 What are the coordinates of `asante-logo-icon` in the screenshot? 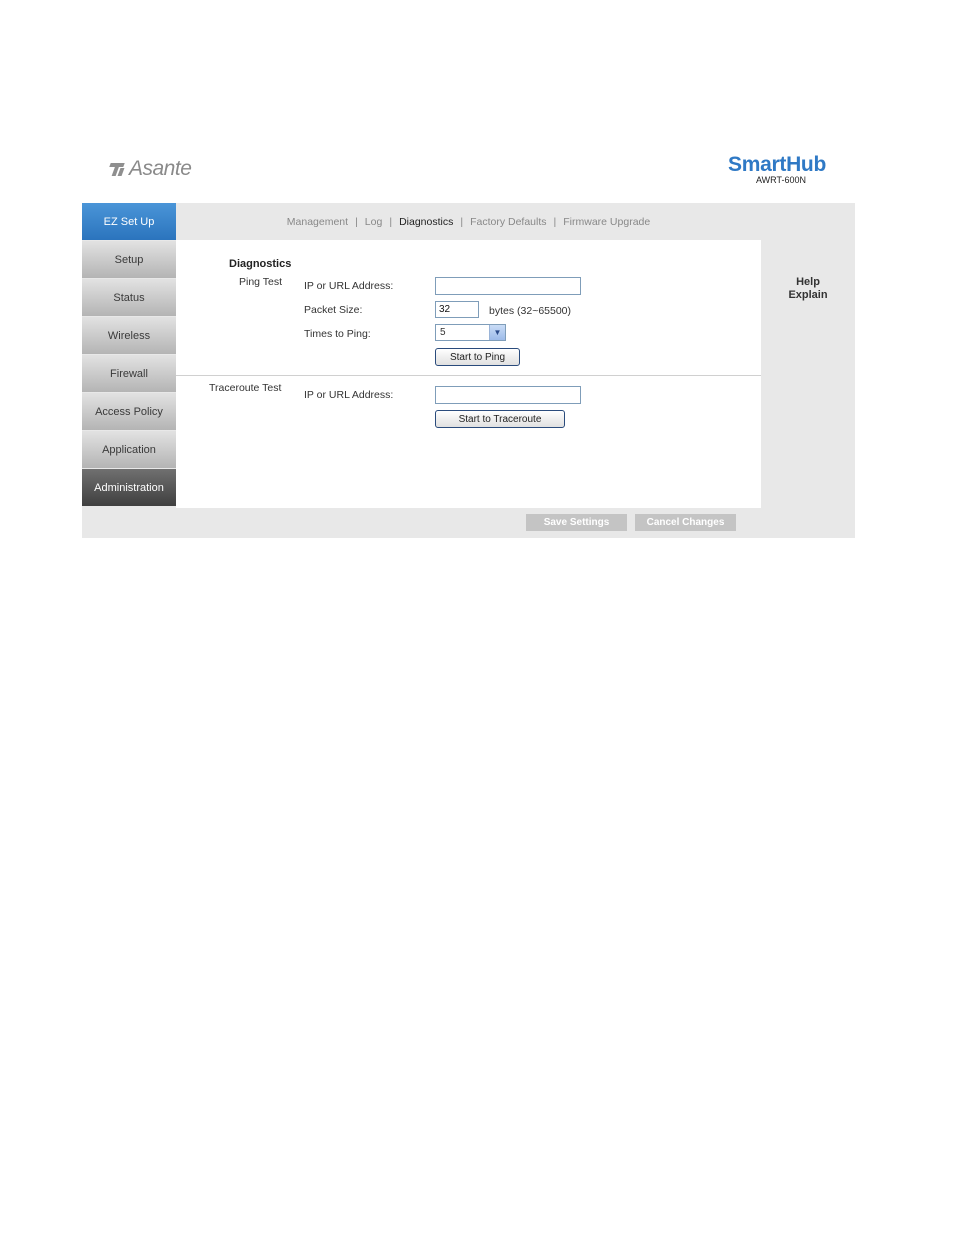 It's located at (117, 169).